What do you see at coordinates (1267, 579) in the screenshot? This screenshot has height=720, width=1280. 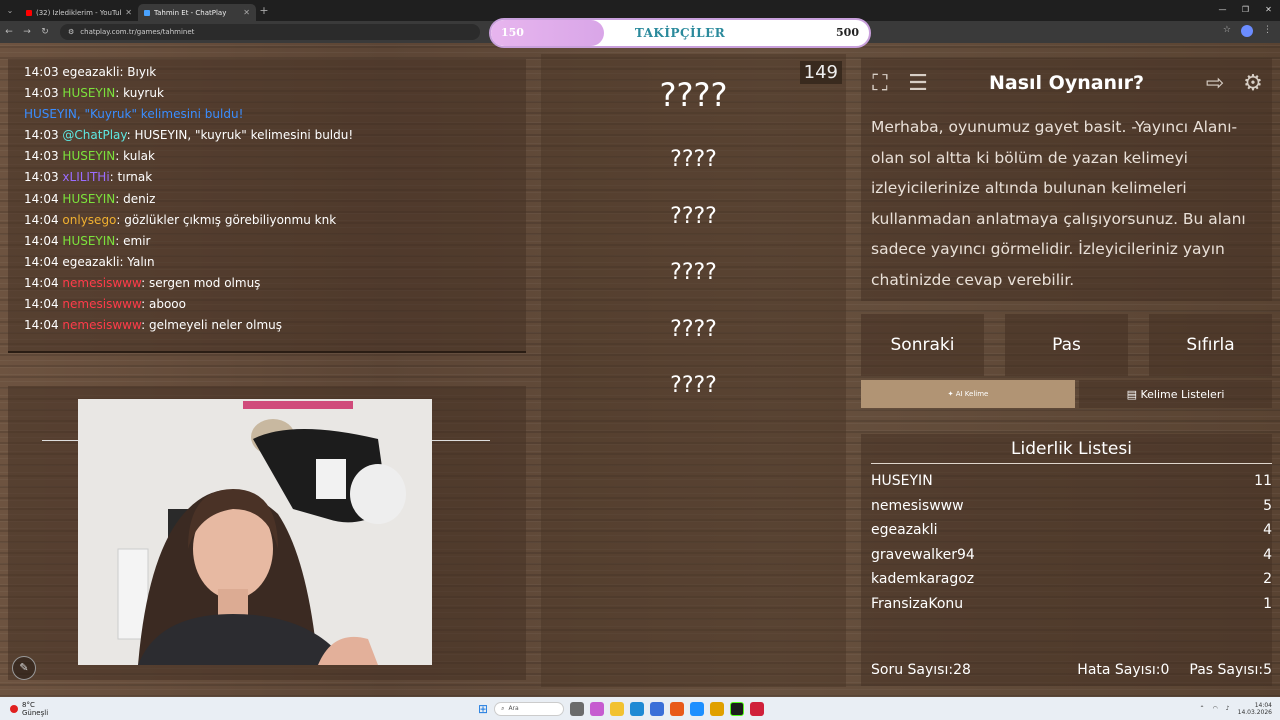 I see `player-score: 2` at bounding box center [1267, 579].